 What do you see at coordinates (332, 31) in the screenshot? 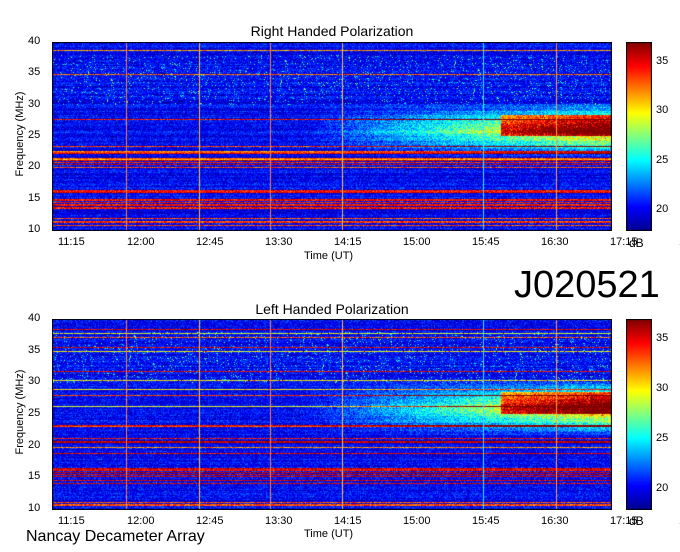
I see `top-chart-title: Right Handed Polarization` at bounding box center [332, 31].